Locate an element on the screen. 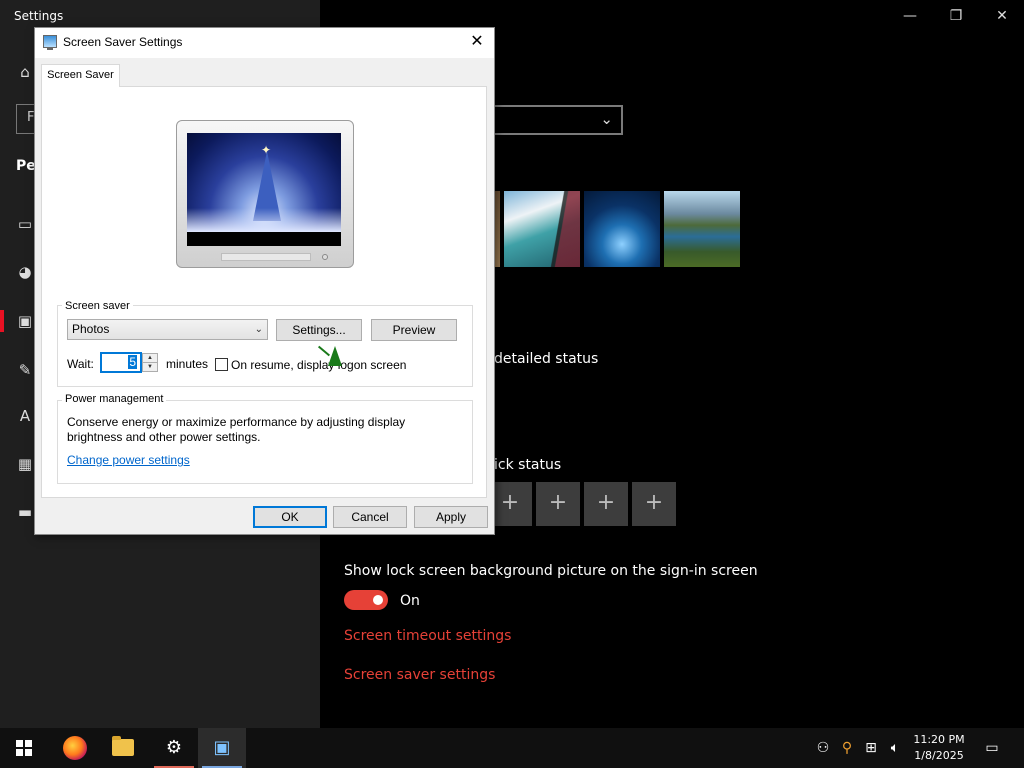 Image resolution: width=1024 pixels, height=768 pixels. detailed-status-label: detailed status is located at coordinates (546, 359).